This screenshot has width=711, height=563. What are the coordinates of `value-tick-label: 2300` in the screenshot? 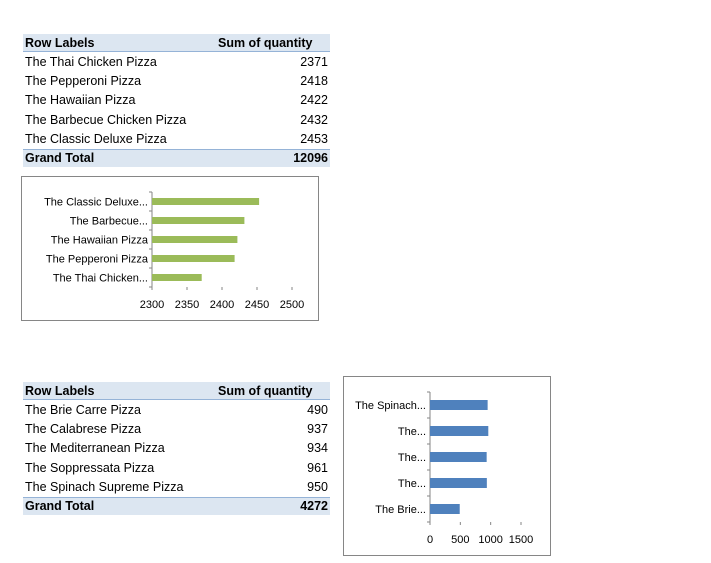 It's located at (152, 305).